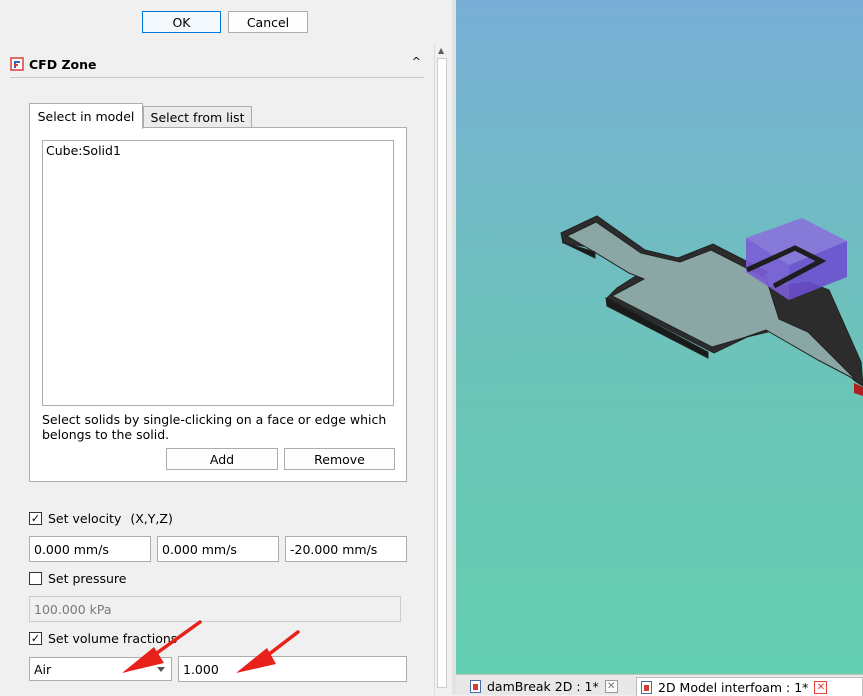 This screenshot has width=863, height=696. Describe the element at coordinates (441, 50) in the screenshot. I see `scroll-up-icon: ▲` at that location.